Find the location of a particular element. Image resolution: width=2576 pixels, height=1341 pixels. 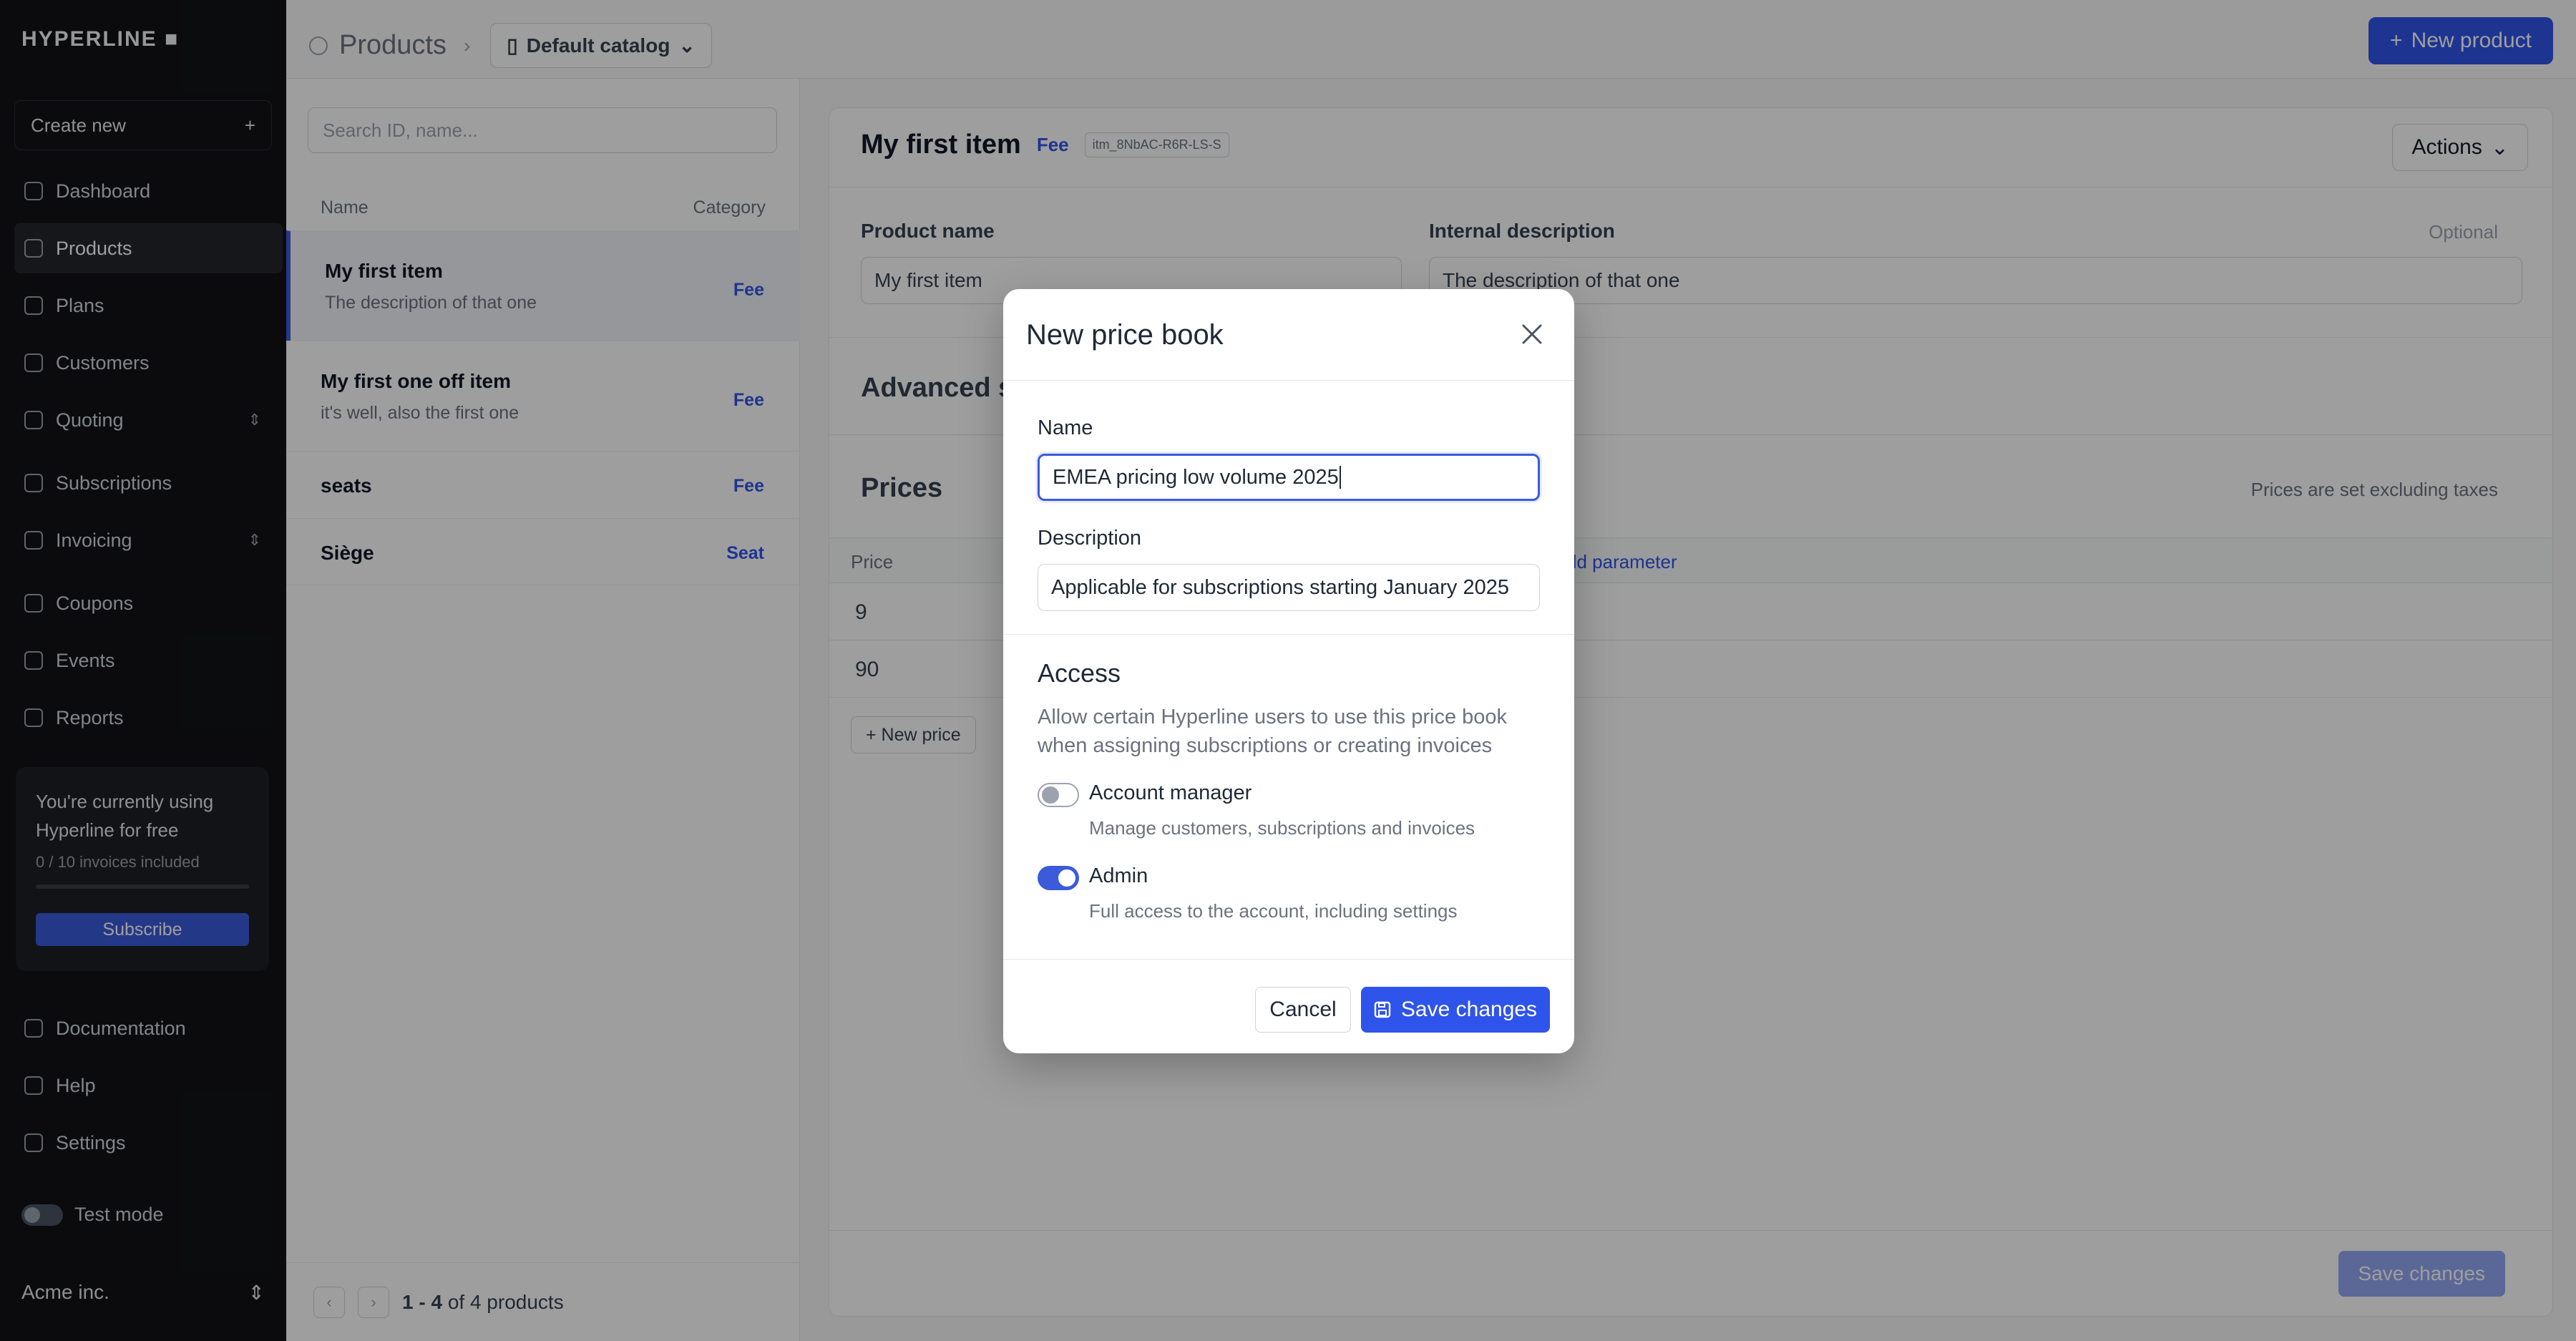

cancel-button: Cancel is located at coordinates (1303, 1010).